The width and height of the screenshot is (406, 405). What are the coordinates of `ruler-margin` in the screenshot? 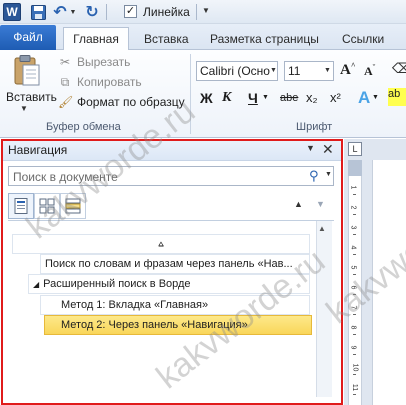 It's located at (355, 168).